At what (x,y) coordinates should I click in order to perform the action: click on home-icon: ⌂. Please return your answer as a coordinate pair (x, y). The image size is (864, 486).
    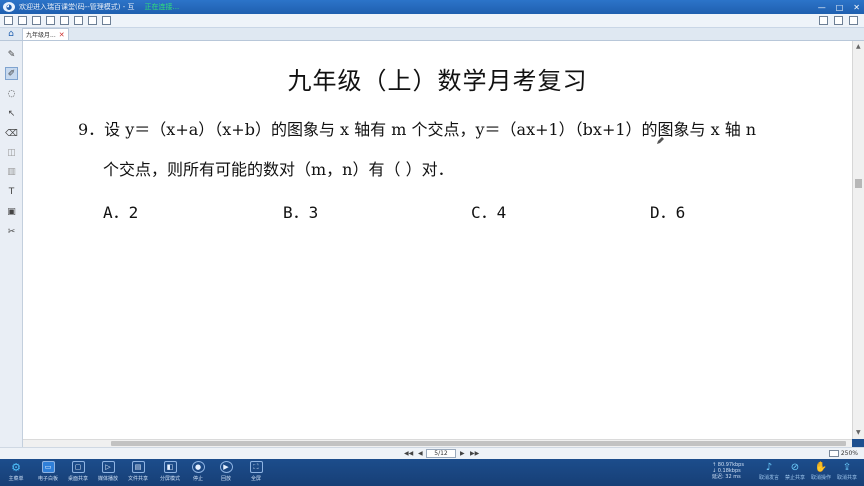
    Looking at the image, I should click on (11, 34).